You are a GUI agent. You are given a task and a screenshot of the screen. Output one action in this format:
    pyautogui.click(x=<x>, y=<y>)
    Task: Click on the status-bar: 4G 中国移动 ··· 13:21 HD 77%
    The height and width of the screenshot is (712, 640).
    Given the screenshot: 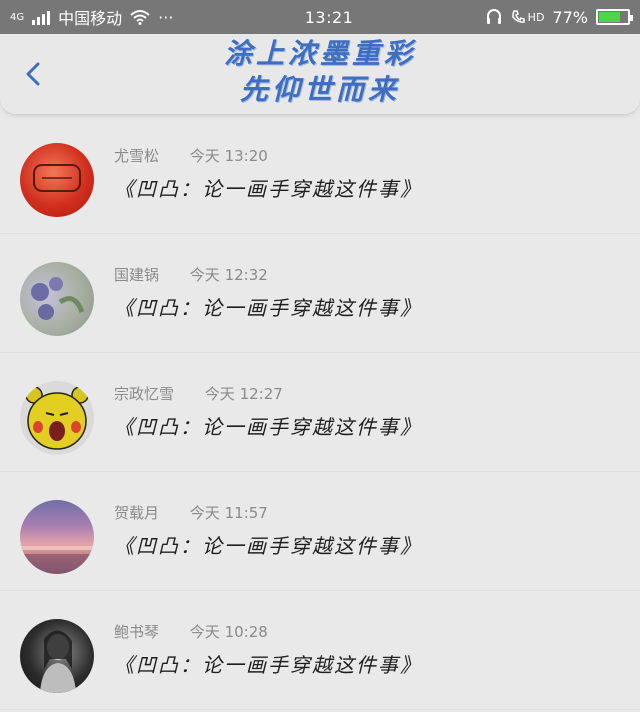 What is the action you would take?
    pyautogui.click(x=320, y=17)
    